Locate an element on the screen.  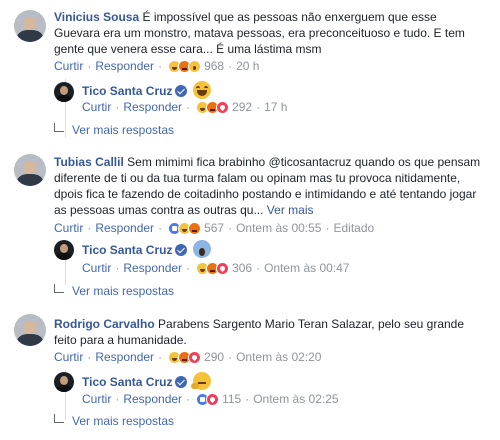
timestamp: 17 h is located at coordinates (275, 107).